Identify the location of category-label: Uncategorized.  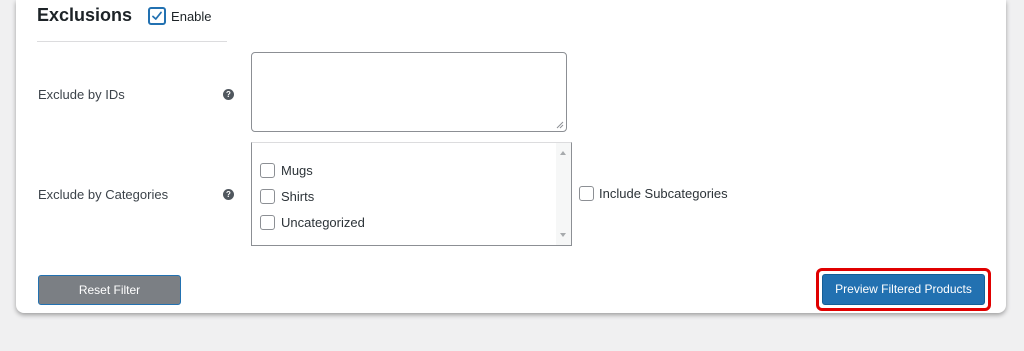
(323, 222).